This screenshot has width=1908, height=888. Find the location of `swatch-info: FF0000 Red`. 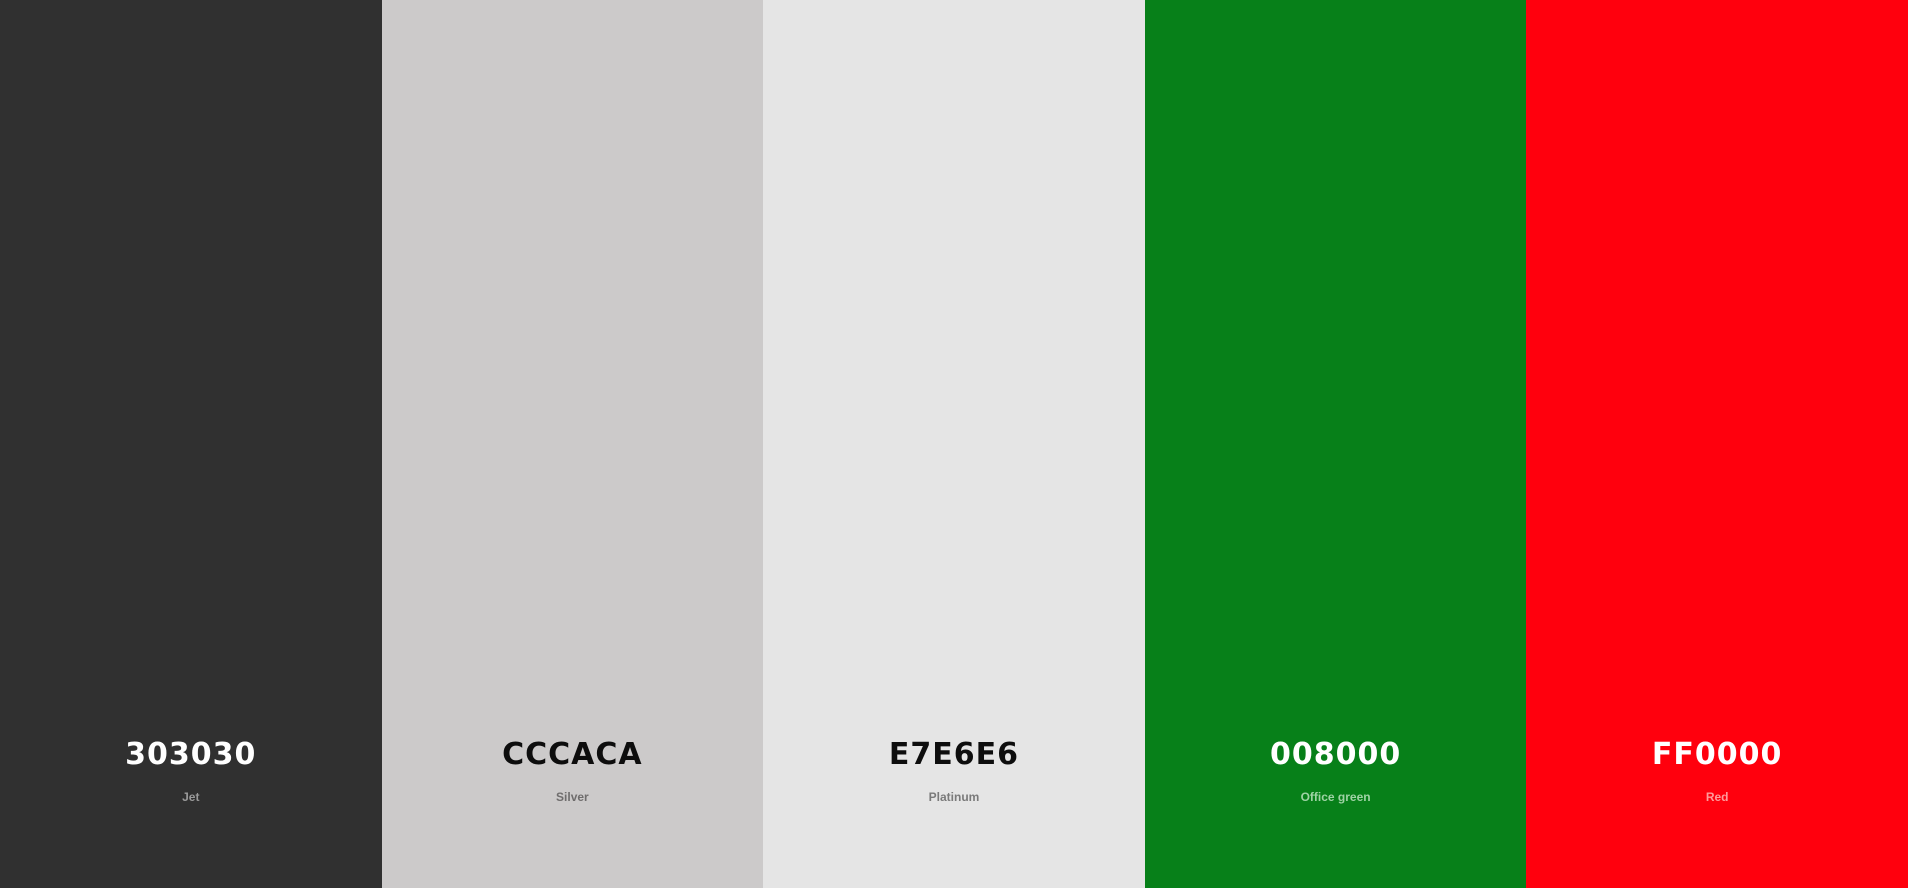

swatch-info: FF0000 Red is located at coordinates (1717, 770).